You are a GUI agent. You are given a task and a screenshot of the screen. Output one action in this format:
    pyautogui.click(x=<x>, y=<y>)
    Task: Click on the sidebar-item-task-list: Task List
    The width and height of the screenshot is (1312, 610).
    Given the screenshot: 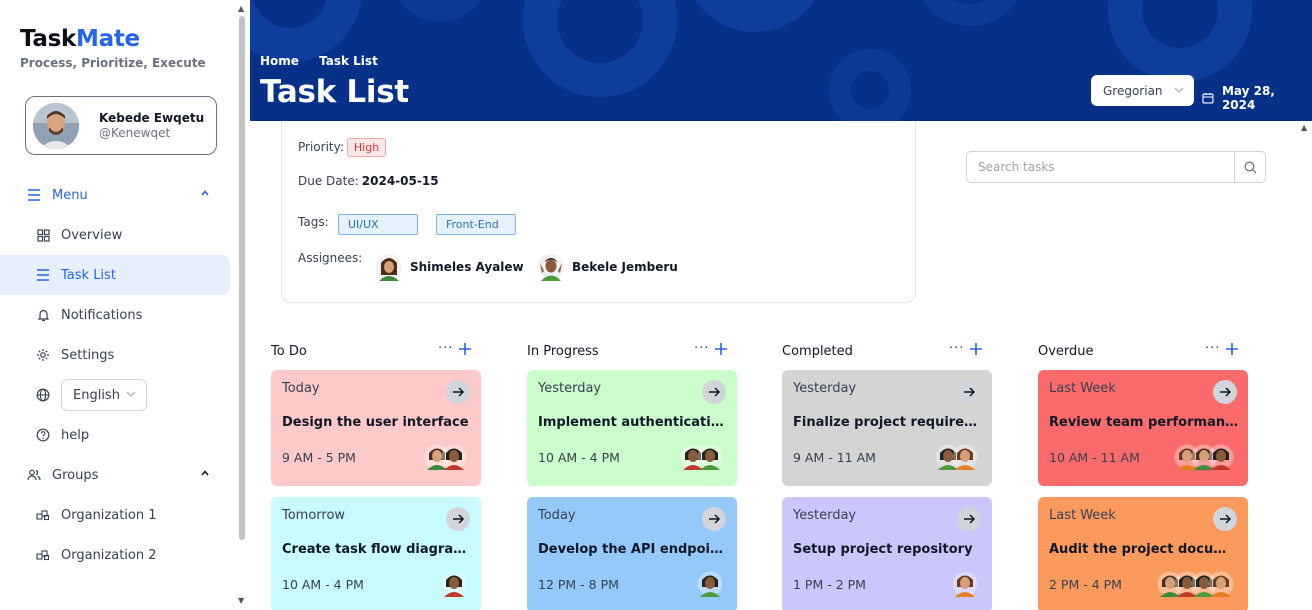 What is the action you would take?
    pyautogui.click(x=115, y=275)
    